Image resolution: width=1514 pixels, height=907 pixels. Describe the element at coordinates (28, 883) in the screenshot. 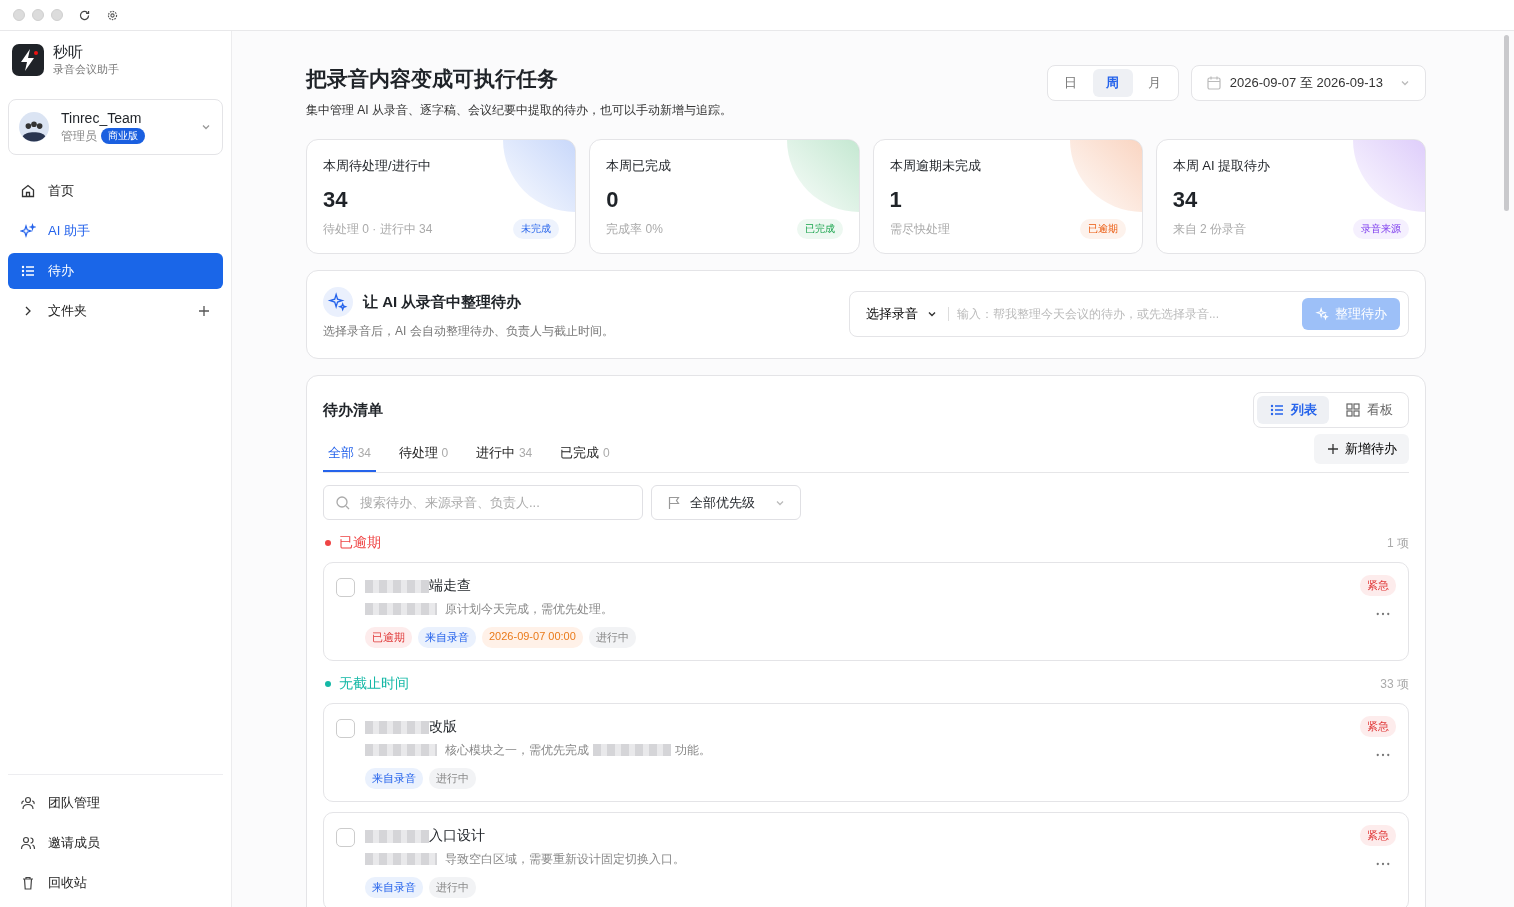

I see `trash-icon` at that location.